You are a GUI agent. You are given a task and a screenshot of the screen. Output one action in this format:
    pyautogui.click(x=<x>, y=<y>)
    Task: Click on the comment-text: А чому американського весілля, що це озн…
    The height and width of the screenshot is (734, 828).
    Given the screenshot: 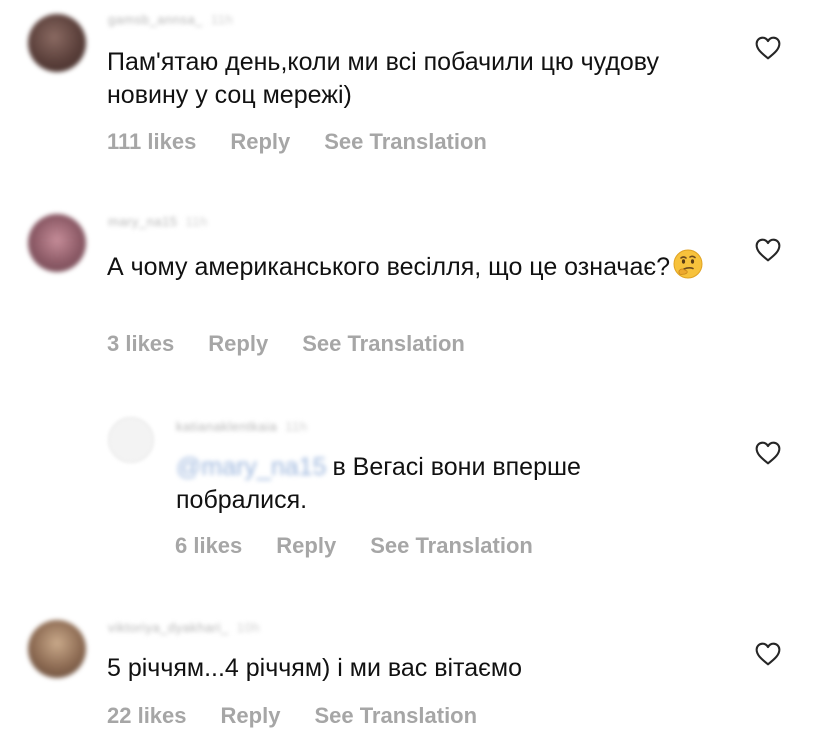 What is the action you would take?
    pyautogui.click(x=407, y=268)
    